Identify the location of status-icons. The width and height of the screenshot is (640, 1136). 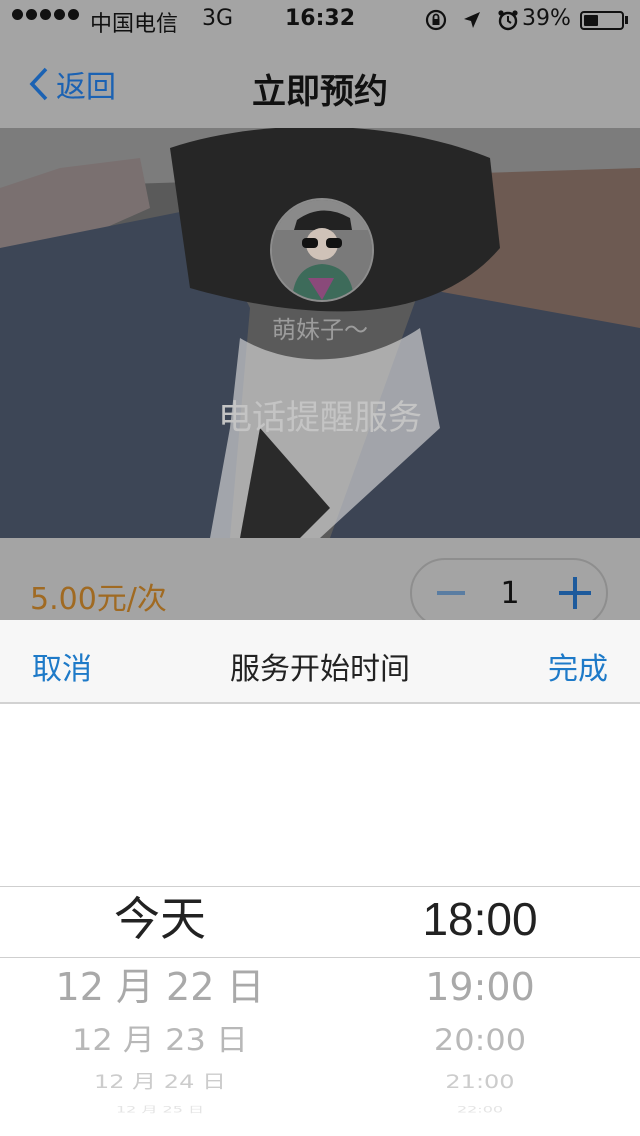
(472, 20).